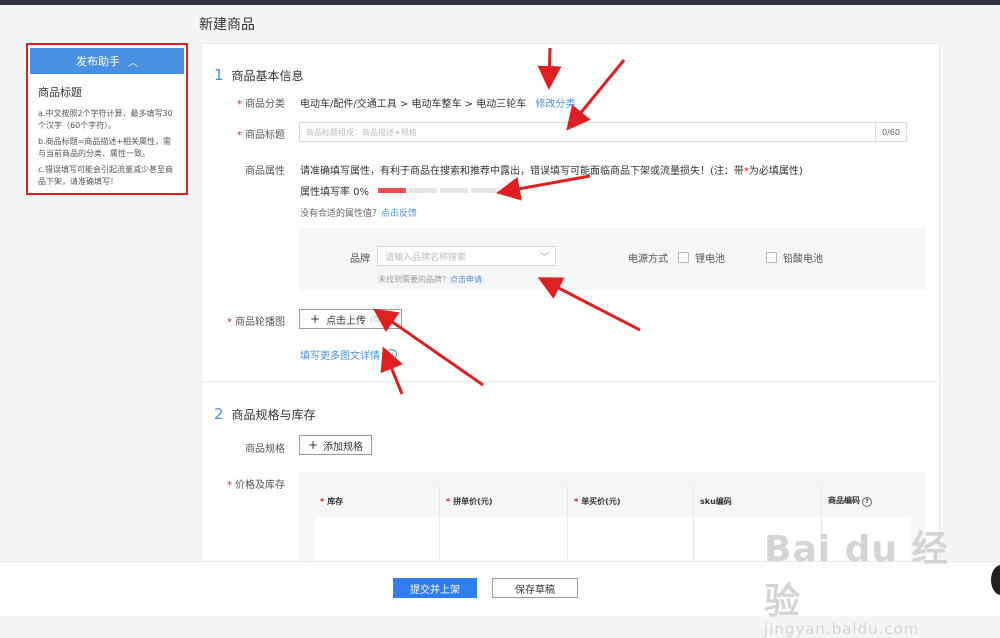  Describe the element at coordinates (265, 171) in the screenshot. I see `attributes-label: 商品属性` at that location.